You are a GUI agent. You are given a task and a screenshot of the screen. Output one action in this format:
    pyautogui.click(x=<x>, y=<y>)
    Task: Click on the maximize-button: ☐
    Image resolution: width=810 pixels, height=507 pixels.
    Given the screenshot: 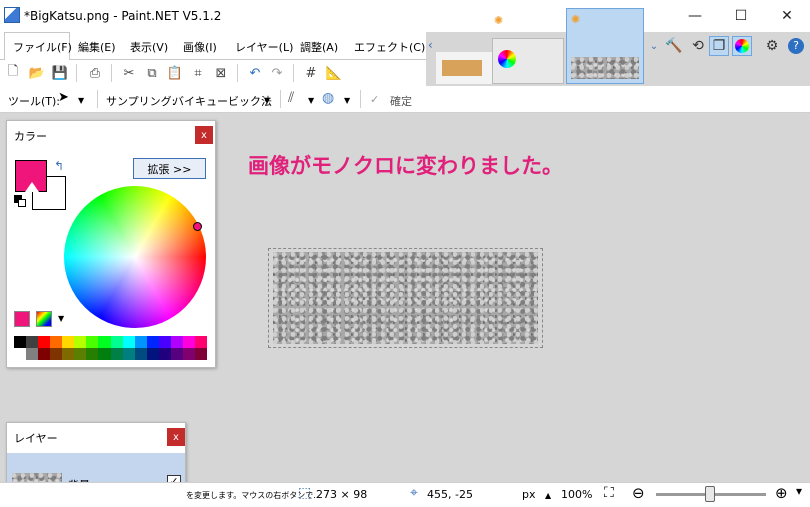 What is the action you would take?
    pyautogui.click(x=741, y=16)
    